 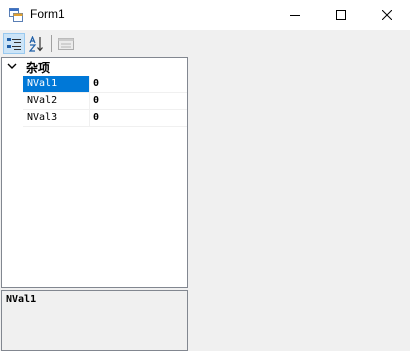 I want to click on property-pages-button, so click(x=66, y=43).